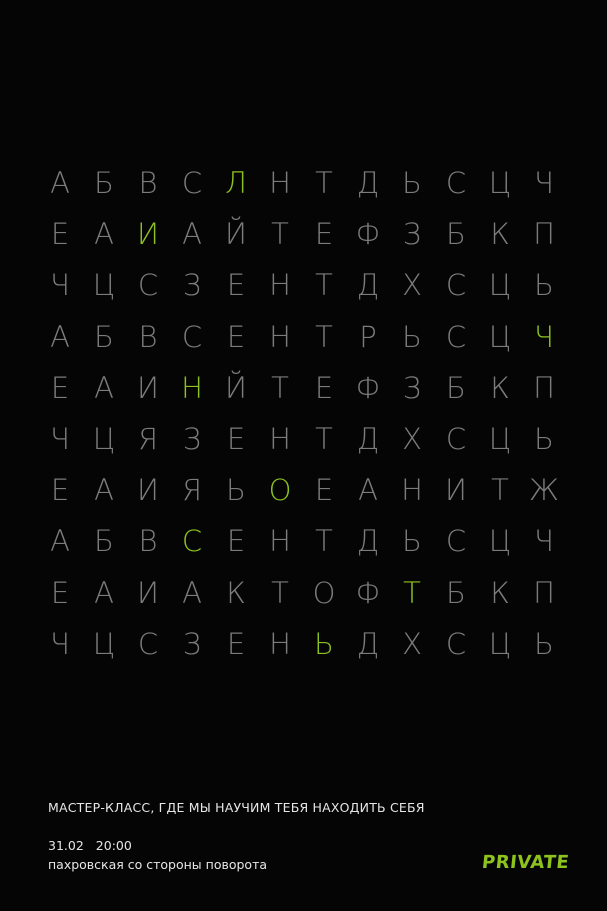 This screenshot has width=607, height=911. Describe the element at coordinates (192, 387) in the screenshot. I see `highlighted-letter: Н` at that location.